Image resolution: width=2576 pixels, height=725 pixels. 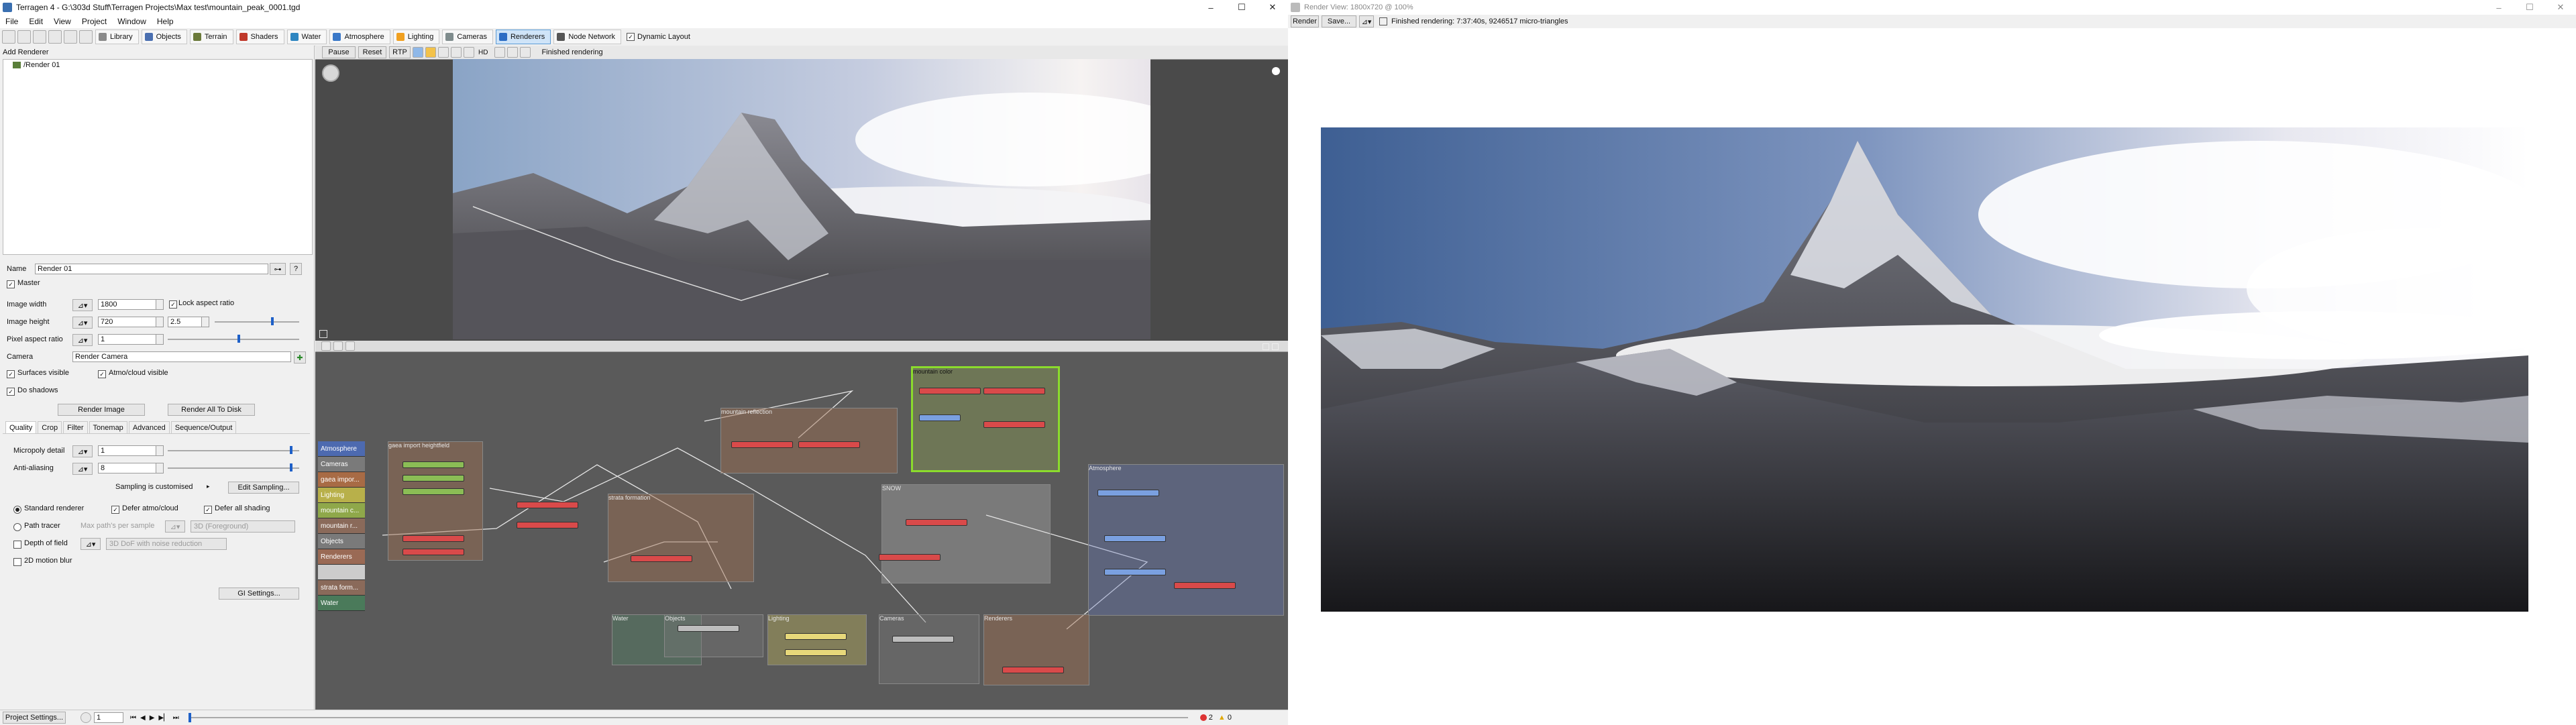 I want to click on sun-position-icon, so click(x=1276, y=71).